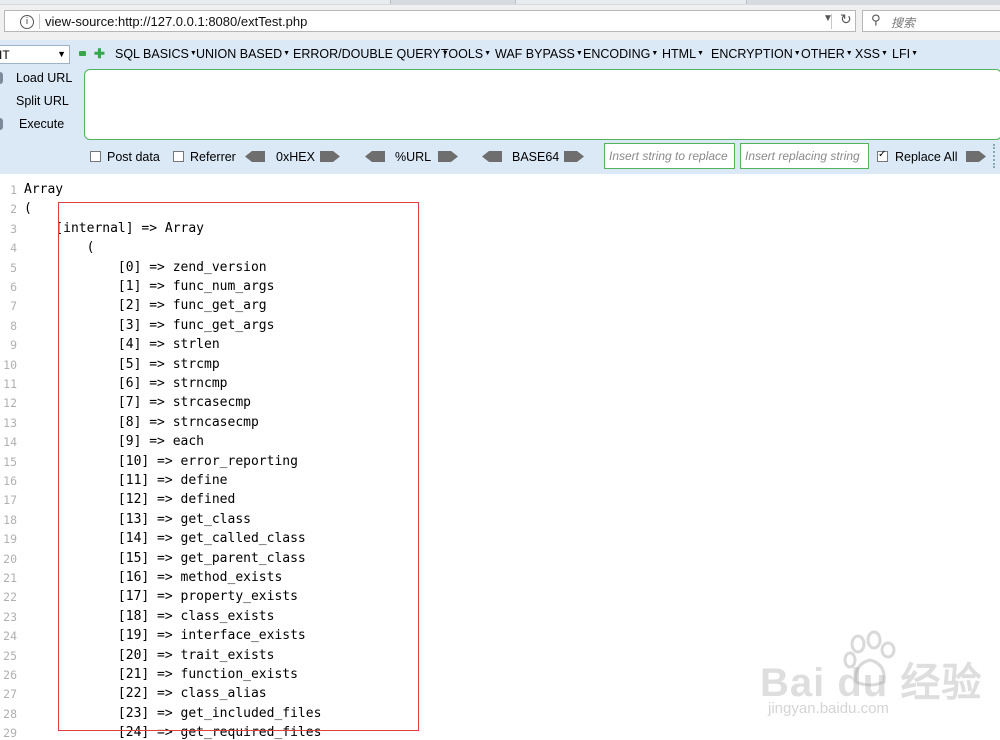 Image resolution: width=1000 pixels, height=740 pixels. What do you see at coordinates (679, 54) in the screenshot?
I see `menu-label: HTML` at bounding box center [679, 54].